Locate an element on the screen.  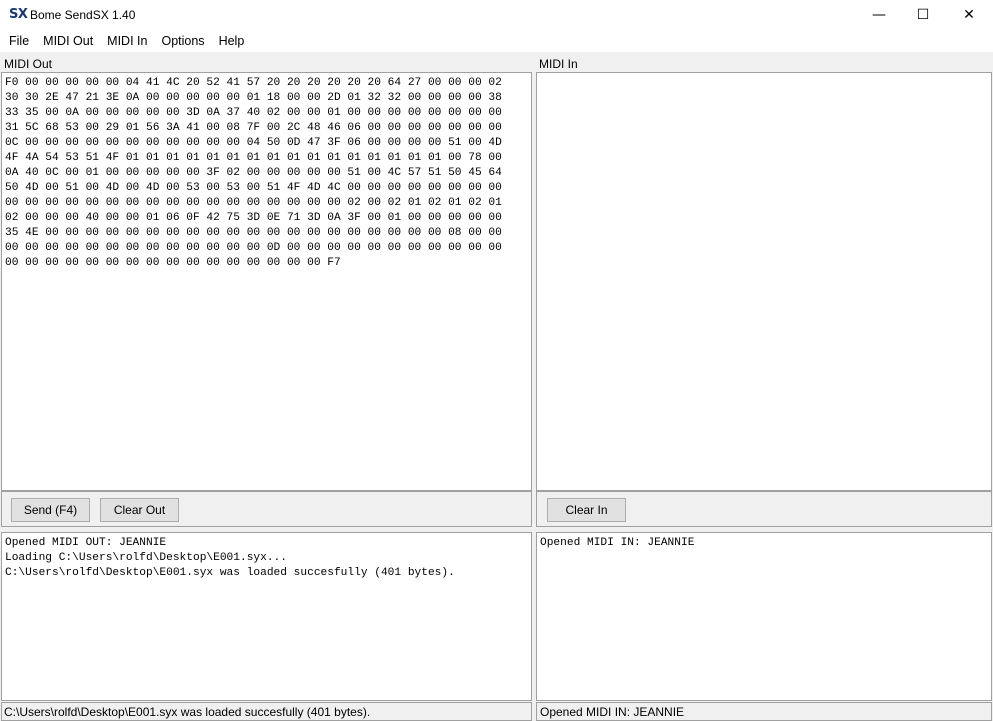
clear-in-button: Clear In is located at coordinates (586, 510).